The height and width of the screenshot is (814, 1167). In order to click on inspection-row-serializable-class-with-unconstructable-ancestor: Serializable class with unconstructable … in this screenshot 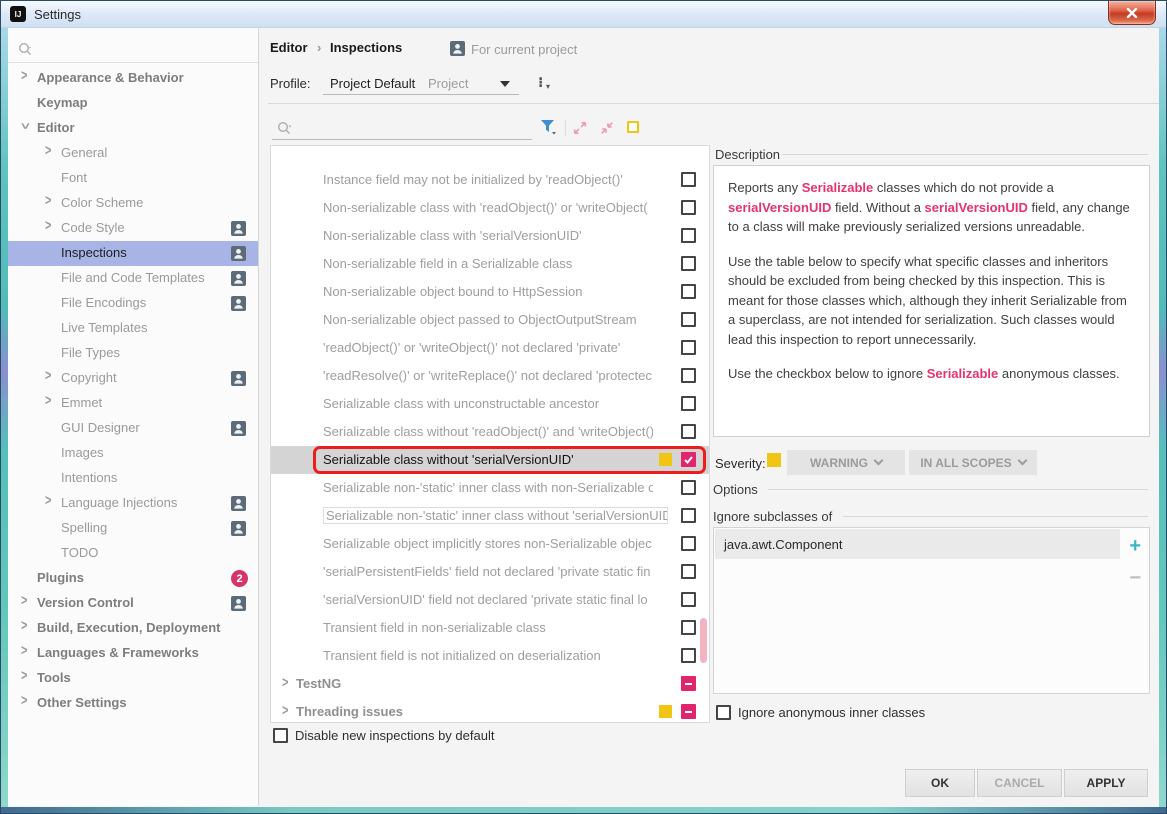, I will do `click(490, 404)`.